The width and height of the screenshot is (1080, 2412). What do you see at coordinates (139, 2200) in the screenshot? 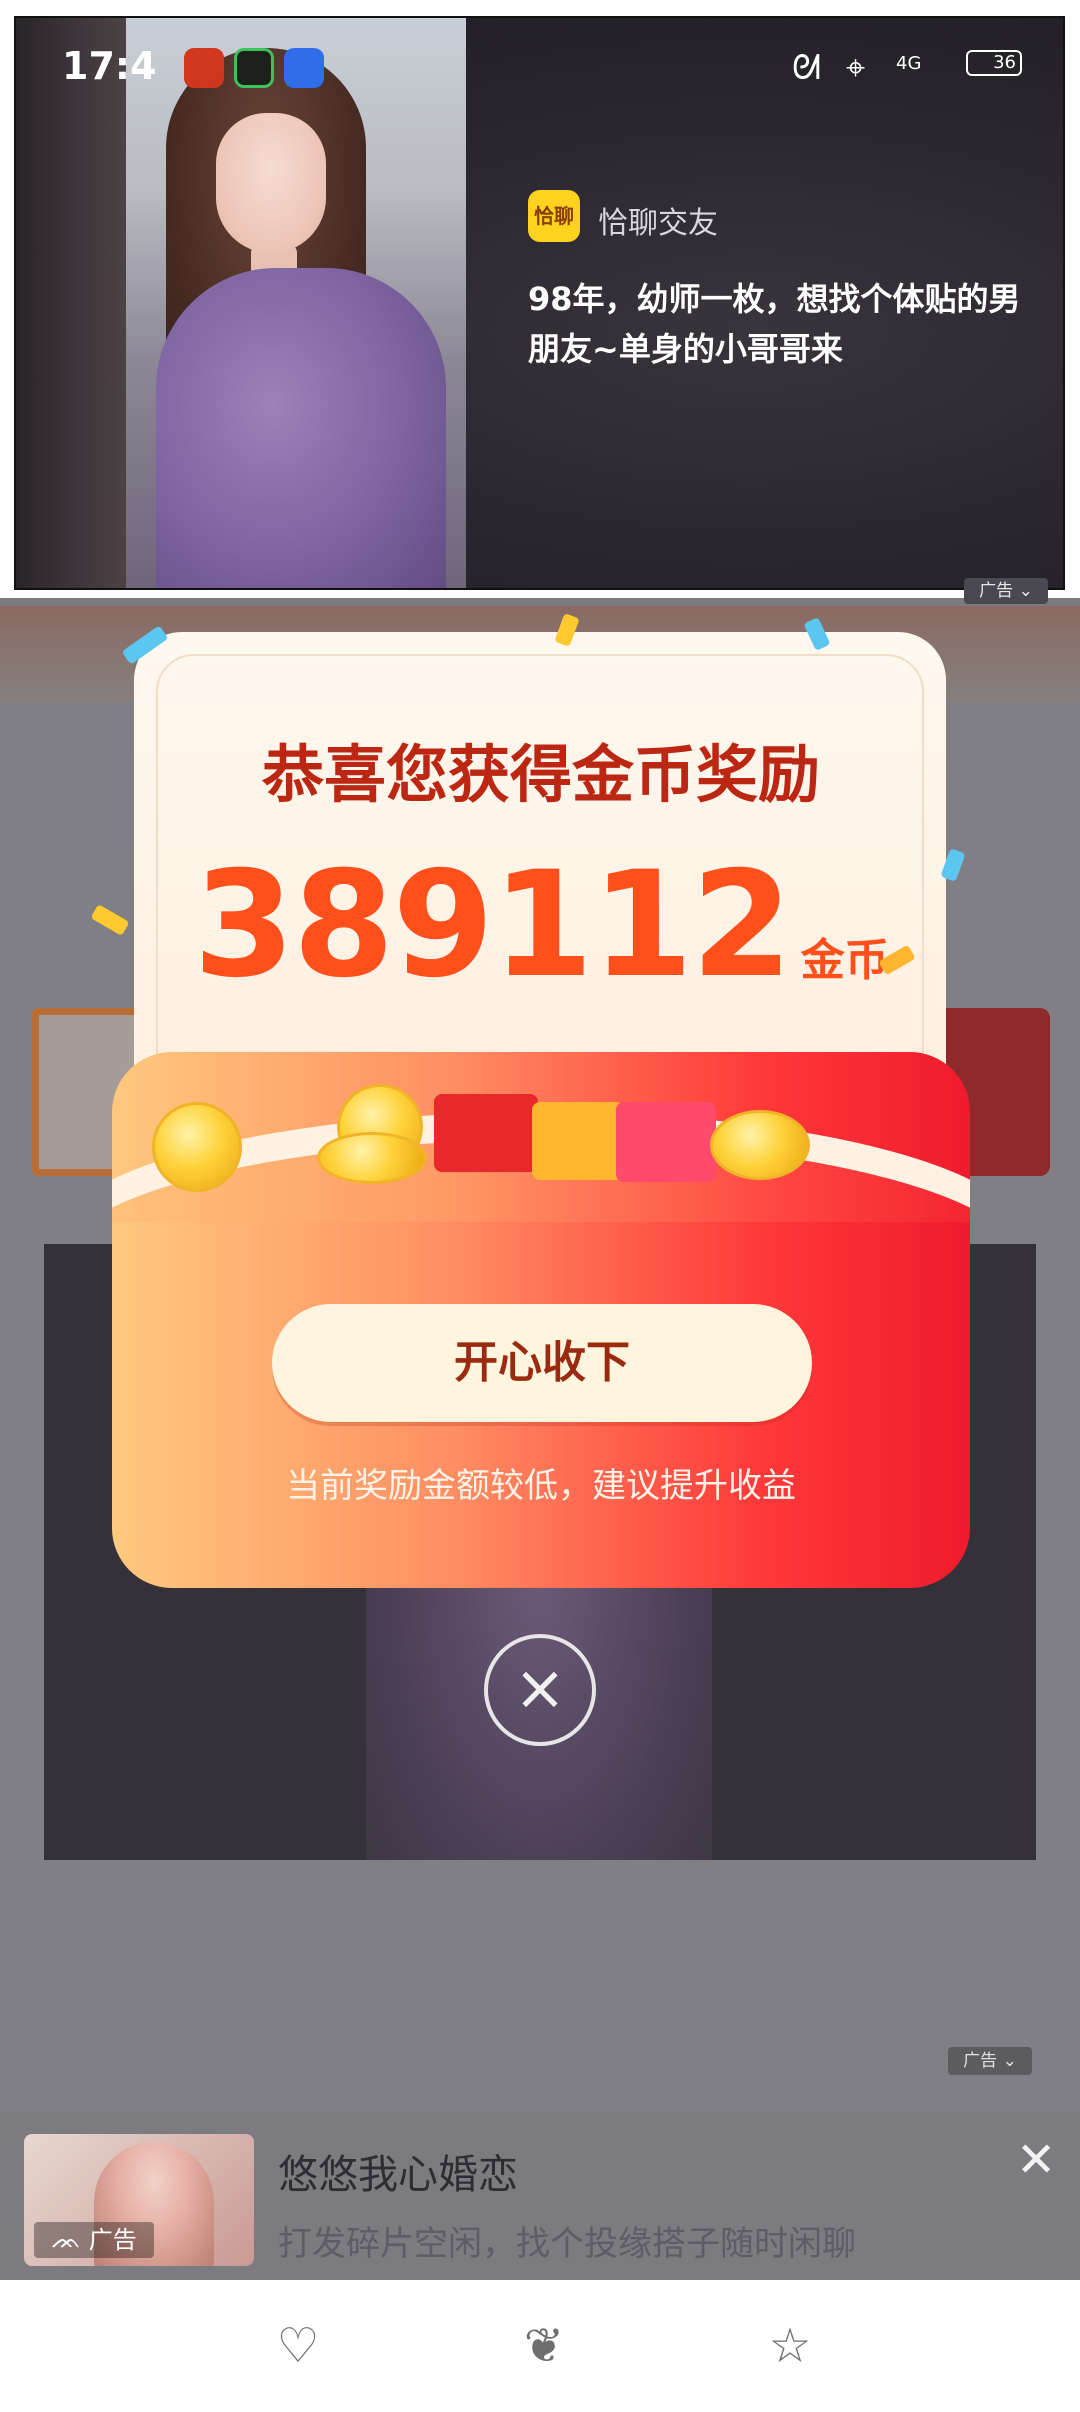
I see `ad-thumbnail: ᨏ 广告` at bounding box center [139, 2200].